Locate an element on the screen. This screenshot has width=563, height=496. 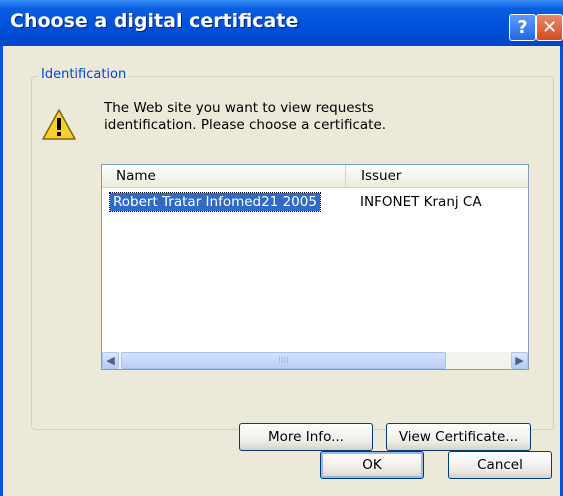
help-button: ? is located at coordinates (522, 27).